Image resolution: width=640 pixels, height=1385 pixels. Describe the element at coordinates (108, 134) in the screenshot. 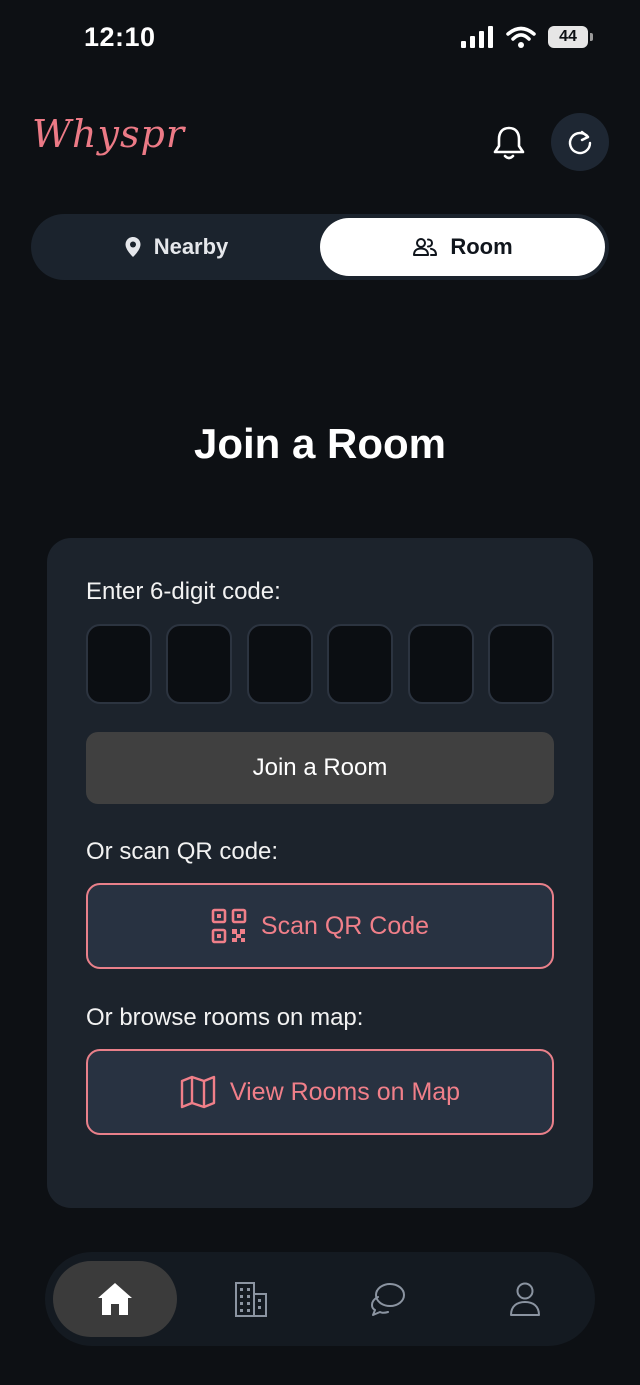

I see `app-logo: Whyspr` at that location.